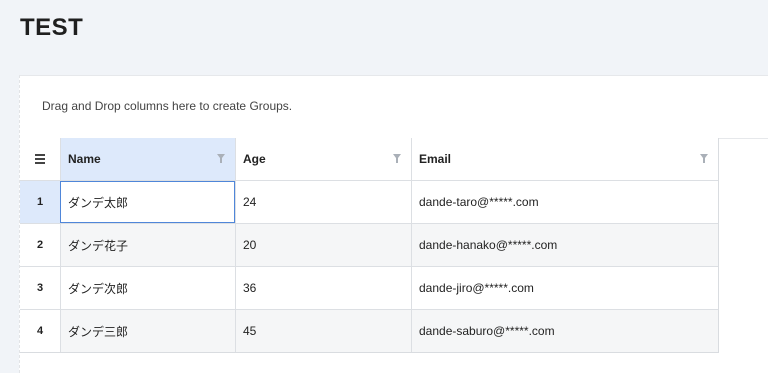  Describe the element at coordinates (147, 159) in the screenshot. I see `column-header-name: Name` at that location.